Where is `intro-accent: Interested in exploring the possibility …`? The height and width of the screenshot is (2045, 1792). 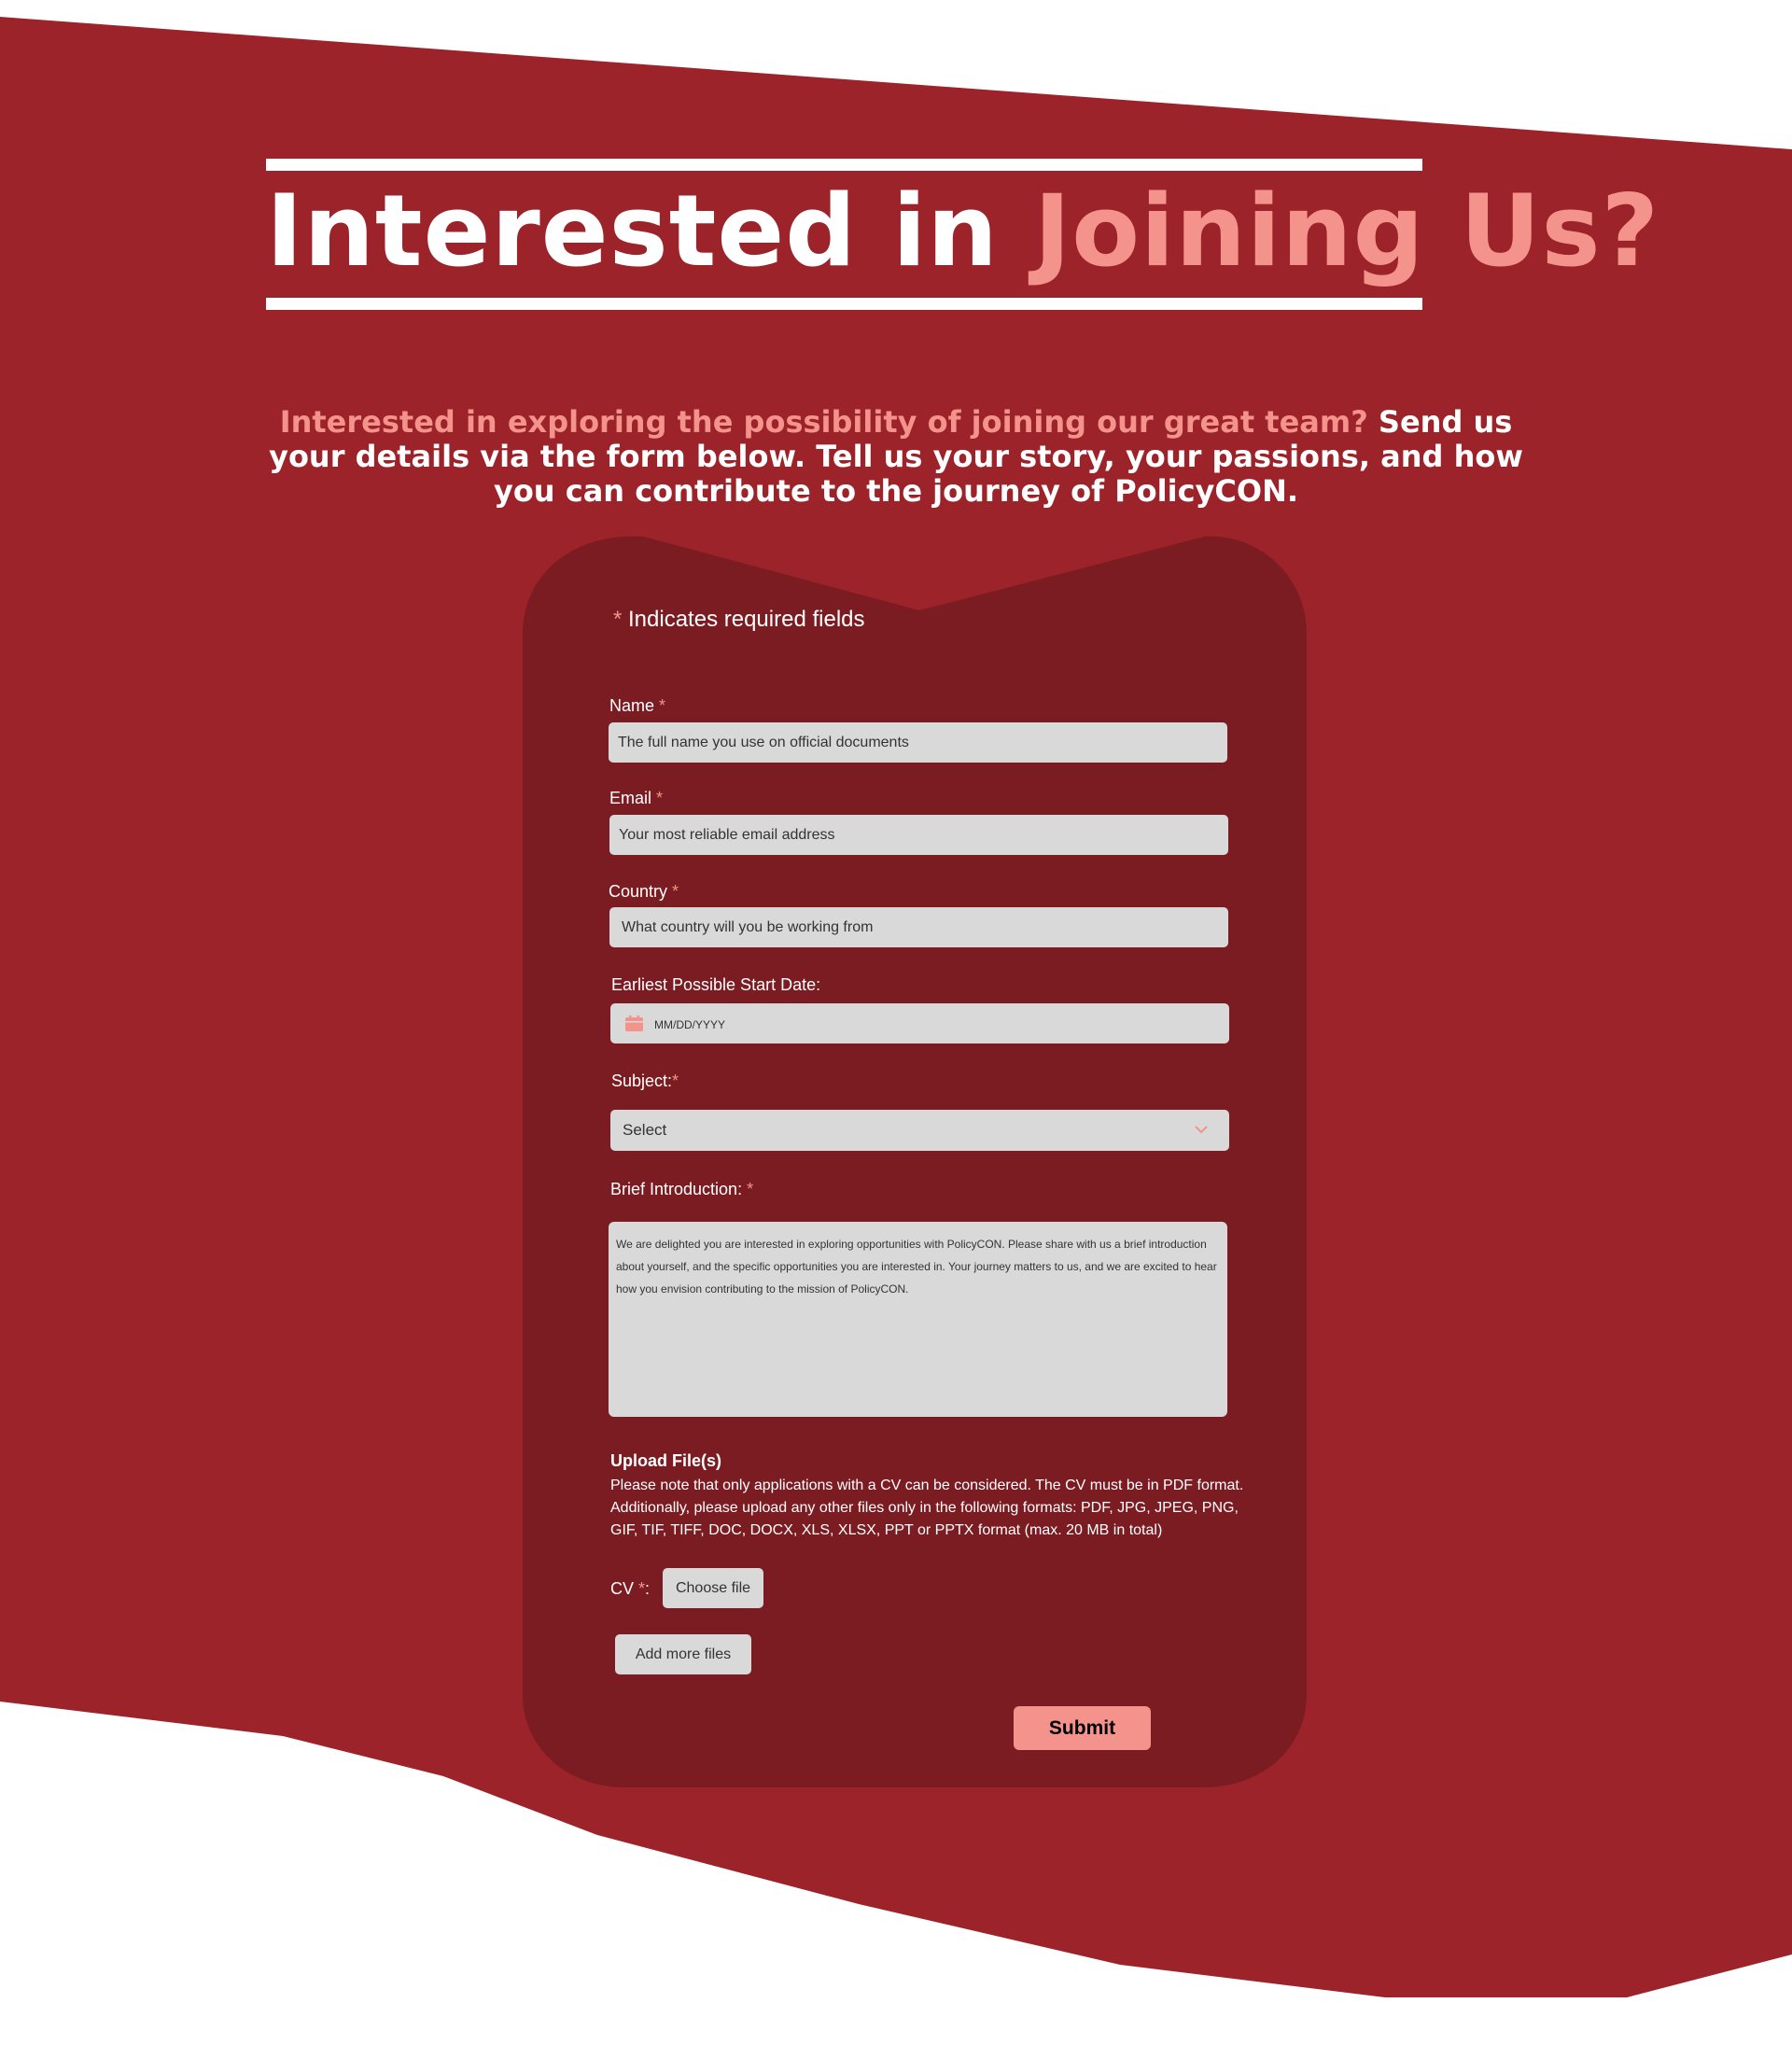
intro-accent: Interested in exploring the possibility … is located at coordinates (823, 422).